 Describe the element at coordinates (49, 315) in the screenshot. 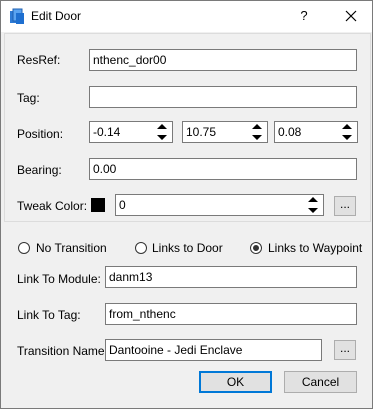

I see `link-to-tag-label: Link To Tag:` at that location.